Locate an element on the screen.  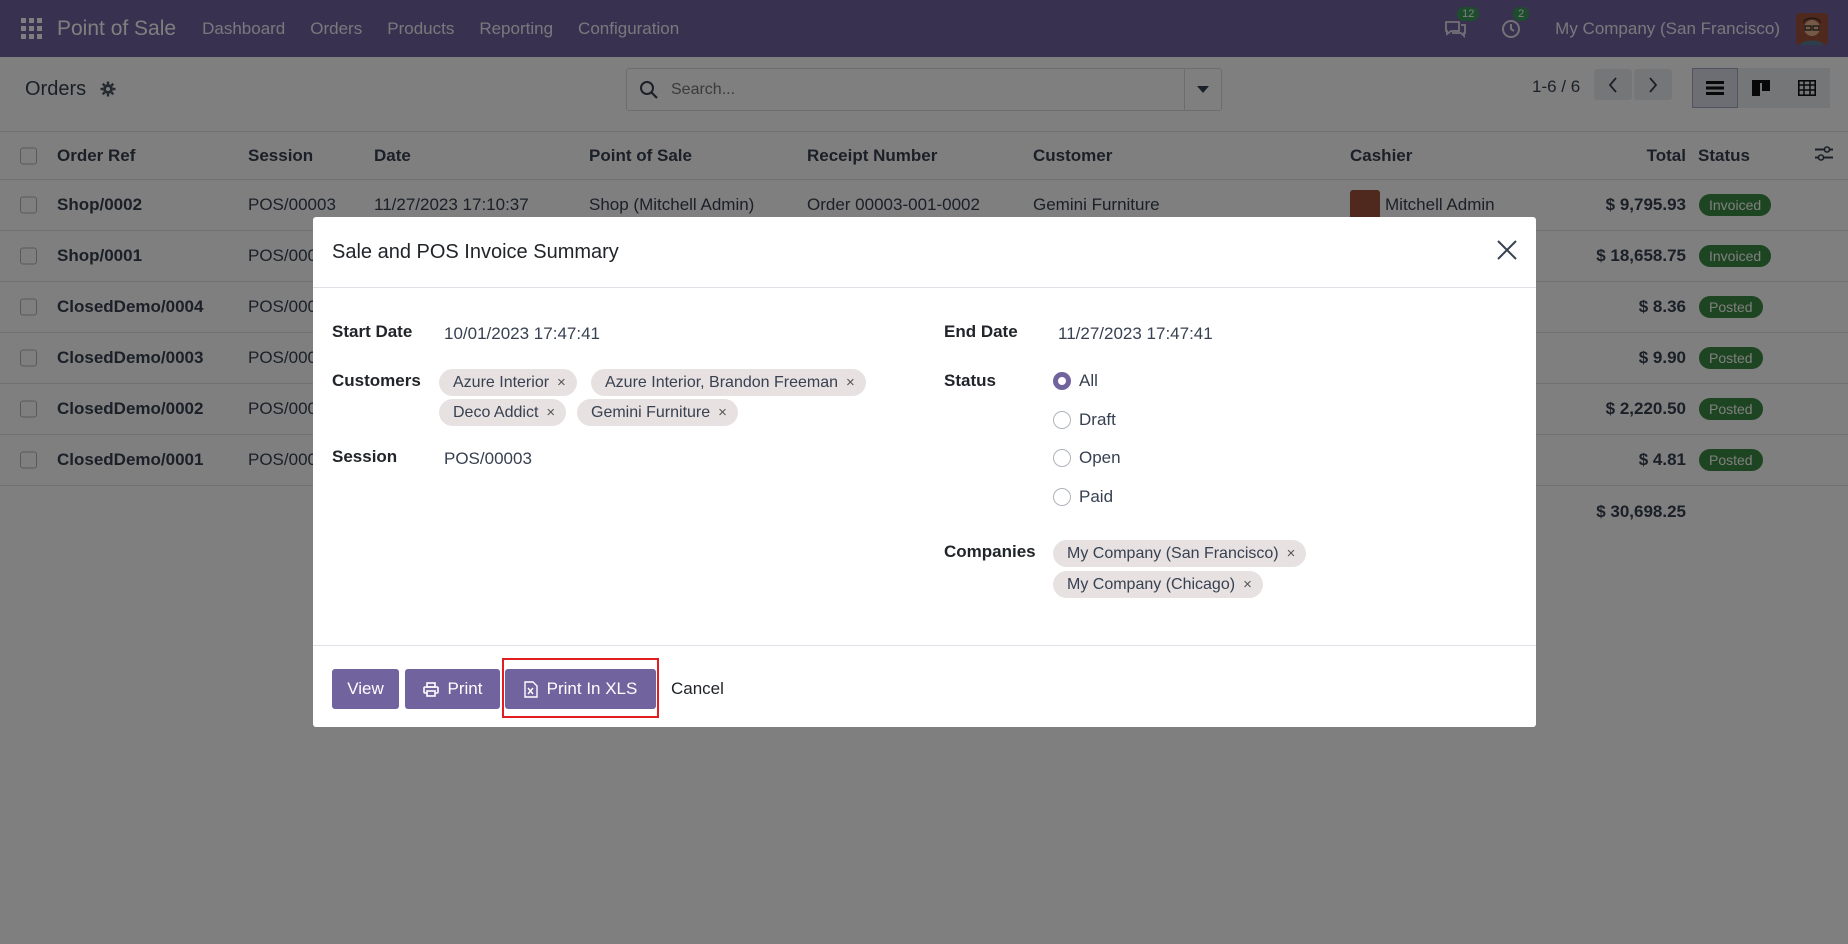
status-option-label: Draft is located at coordinates (1097, 419).